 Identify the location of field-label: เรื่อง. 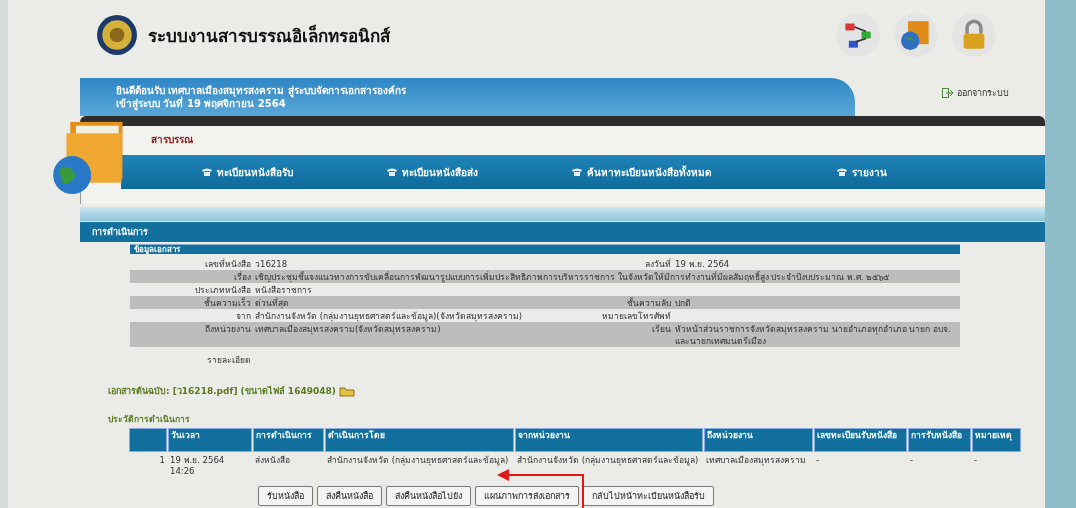
(242, 276).